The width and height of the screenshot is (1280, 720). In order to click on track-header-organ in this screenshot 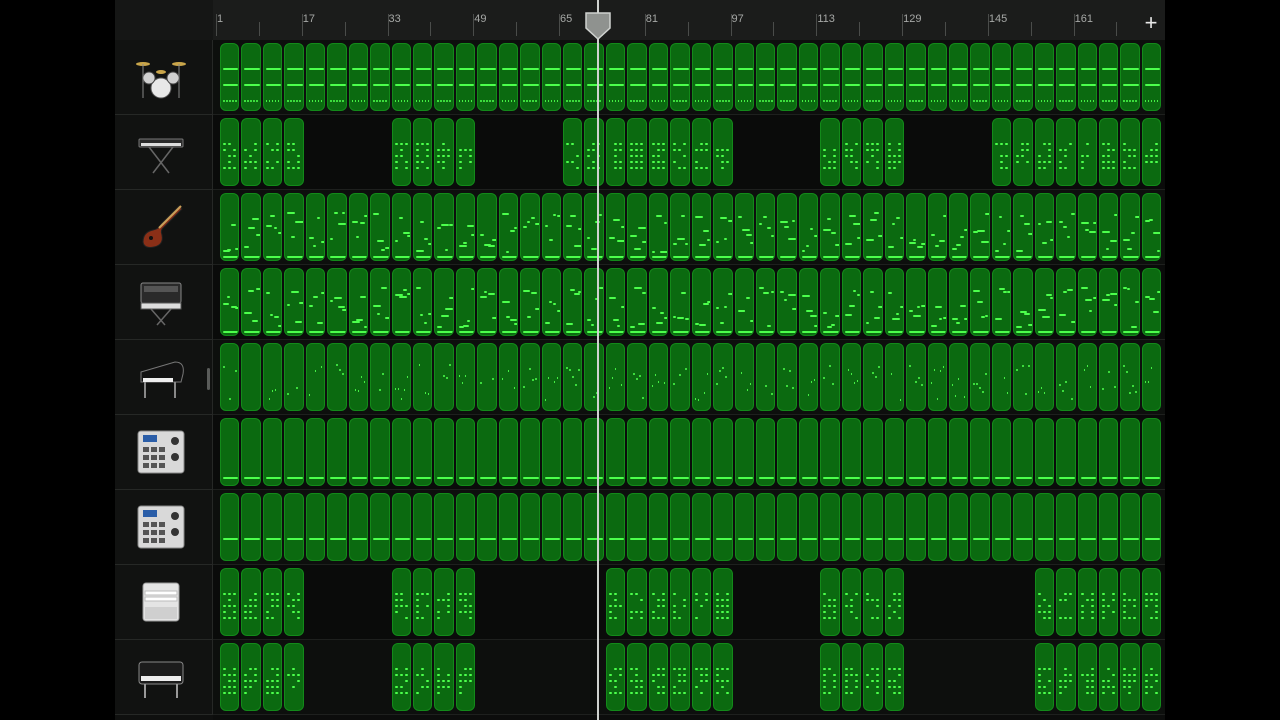, I will do `click(164, 602)`.